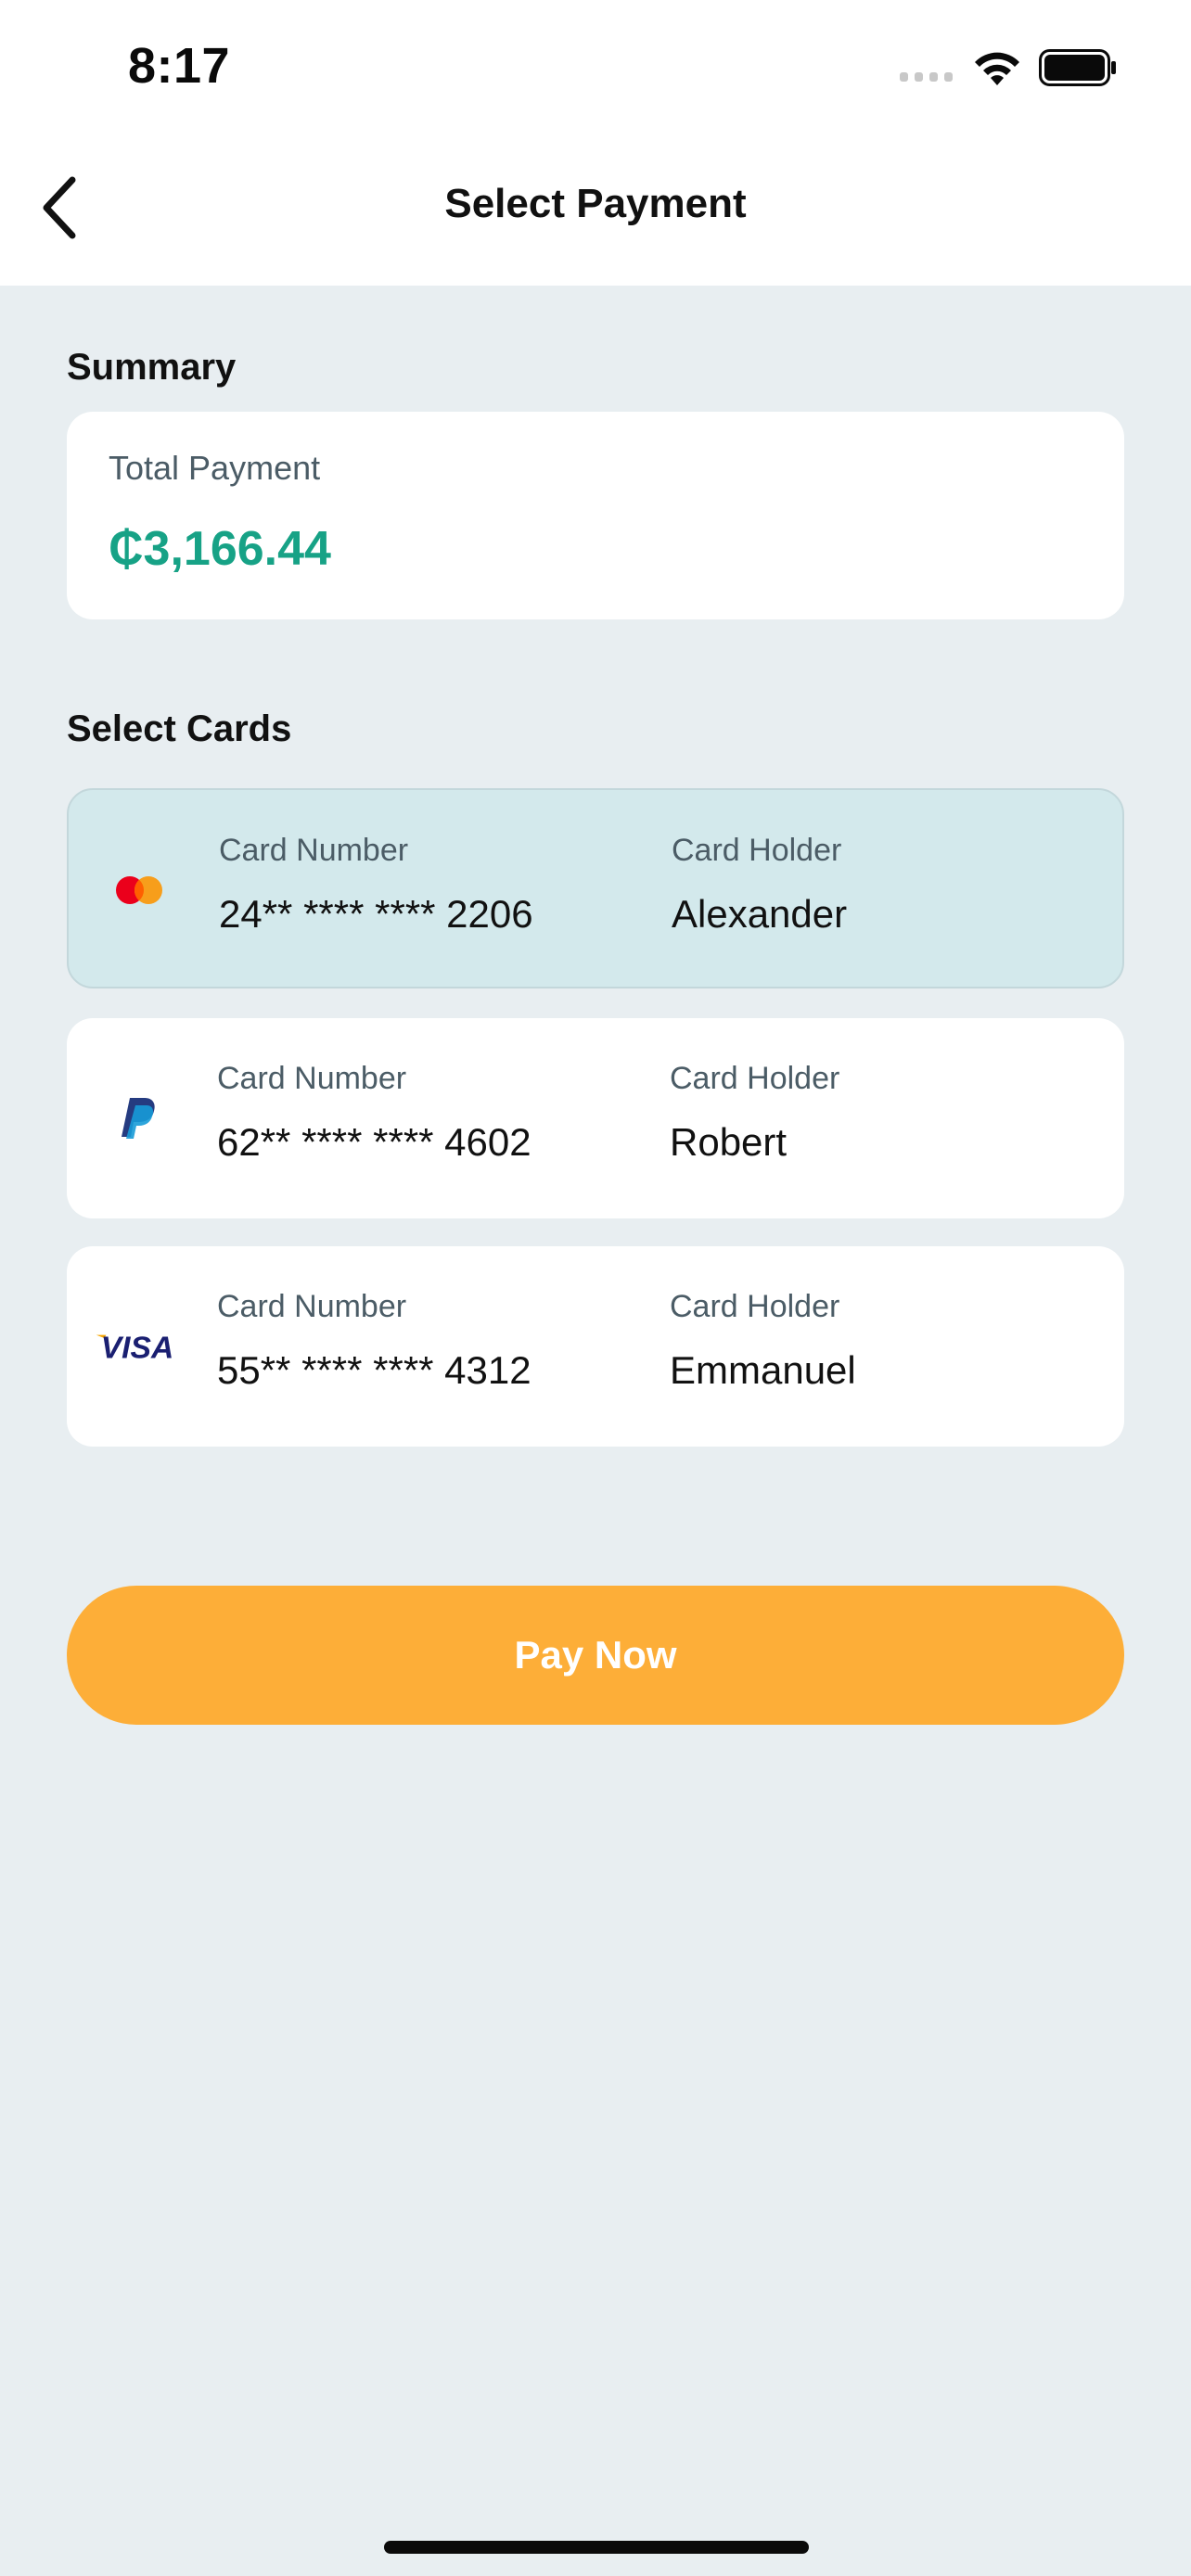  Describe the element at coordinates (597, 2547) in the screenshot. I see `home-indicator` at that location.